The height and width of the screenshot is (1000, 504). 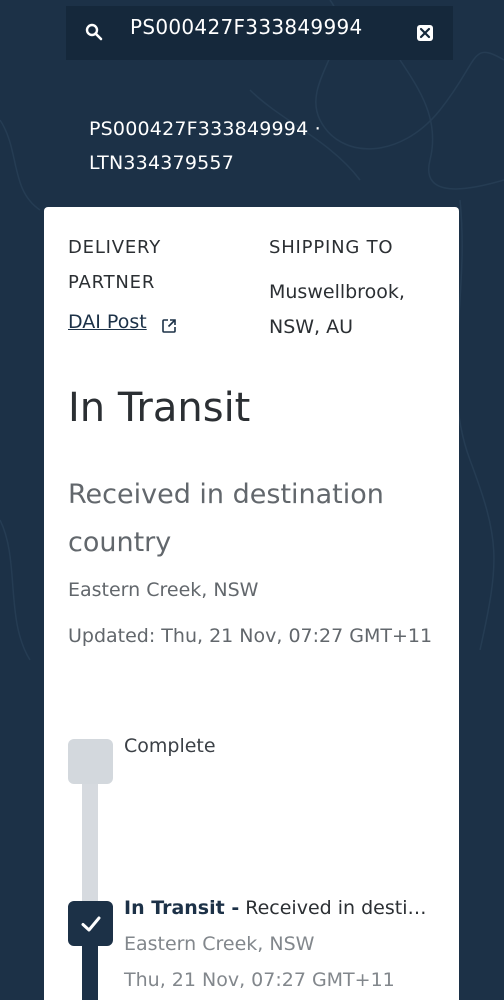 What do you see at coordinates (115, 247) in the screenshot?
I see `delivery-partner-label-1: DELIVERY` at bounding box center [115, 247].